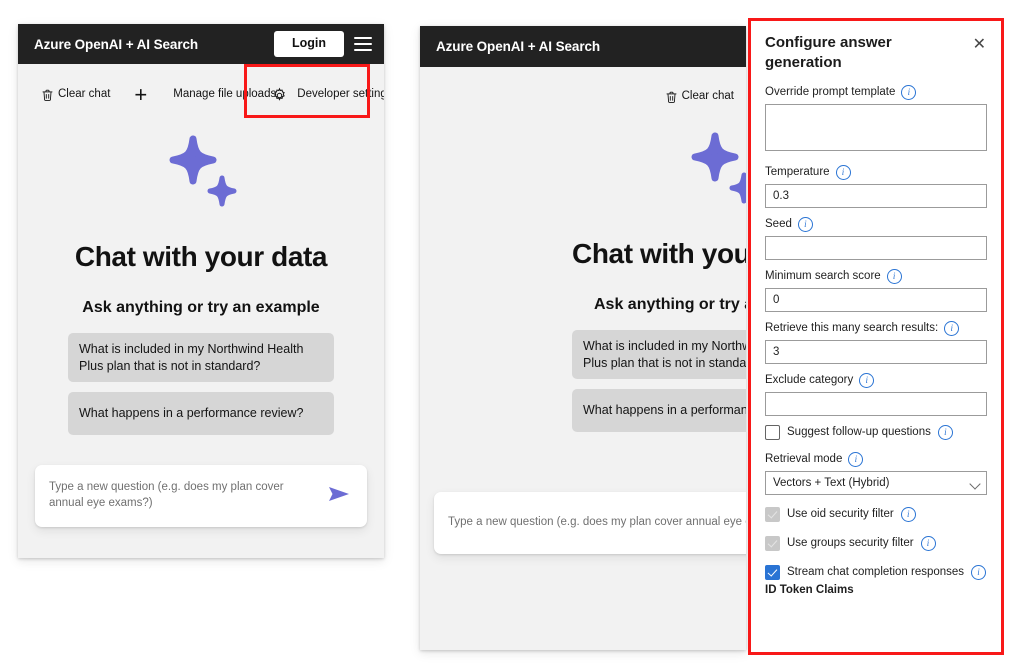  Describe the element at coordinates (823, 276) in the screenshot. I see `label-text-minimum-search-score: Minimum search score` at that location.